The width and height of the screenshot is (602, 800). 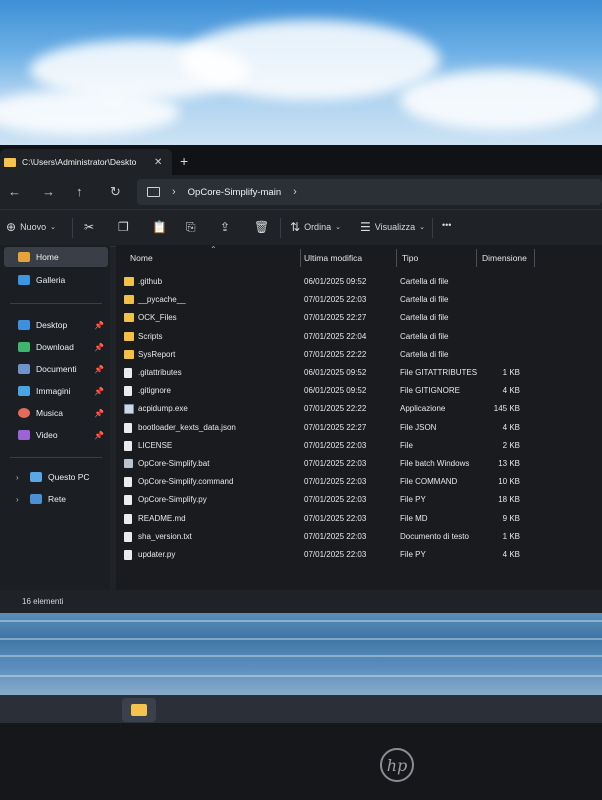 I want to click on file-modified: 07/01/2025 22:22, so click(x=335, y=409).